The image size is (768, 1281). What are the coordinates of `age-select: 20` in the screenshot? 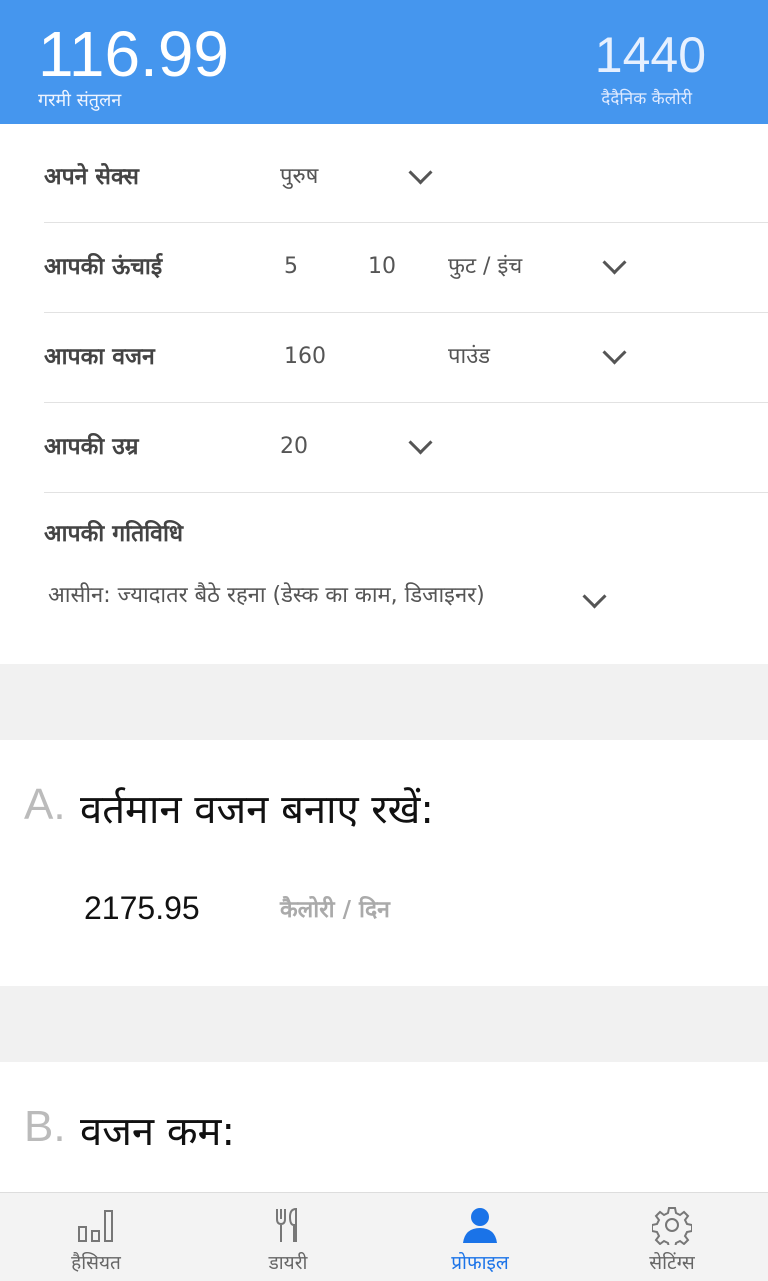 It's located at (294, 447).